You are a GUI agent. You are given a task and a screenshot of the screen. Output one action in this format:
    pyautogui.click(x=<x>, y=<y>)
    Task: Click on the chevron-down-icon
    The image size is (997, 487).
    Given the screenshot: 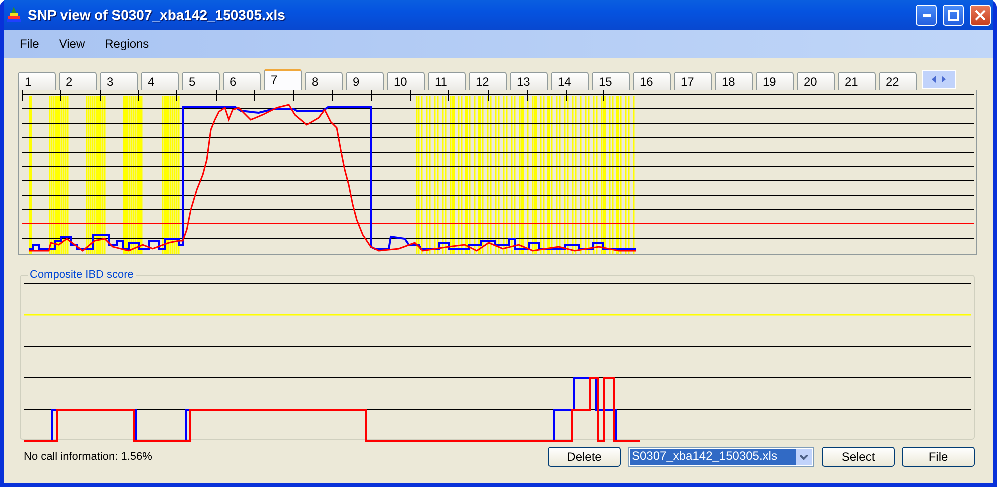 What is the action you would take?
    pyautogui.click(x=804, y=457)
    